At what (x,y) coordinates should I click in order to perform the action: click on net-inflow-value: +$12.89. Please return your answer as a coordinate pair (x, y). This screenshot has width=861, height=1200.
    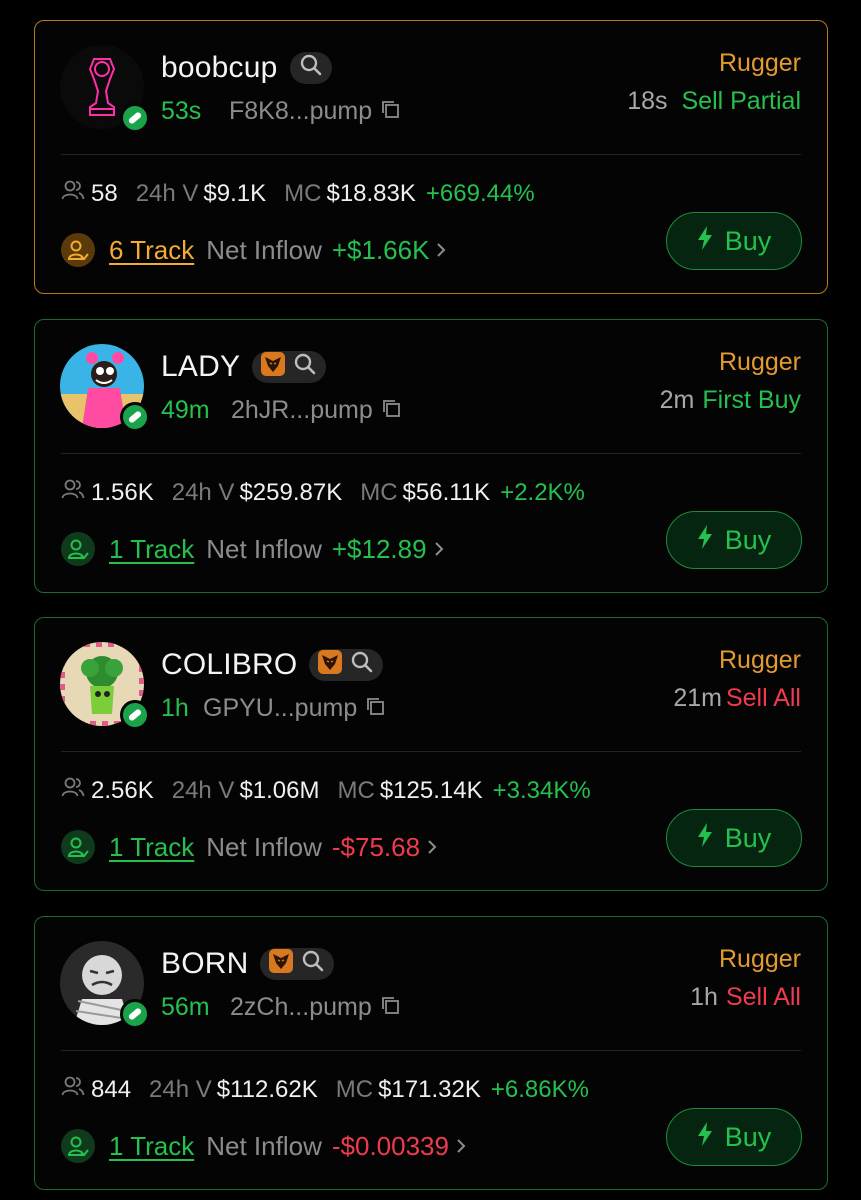
    Looking at the image, I should click on (379, 549).